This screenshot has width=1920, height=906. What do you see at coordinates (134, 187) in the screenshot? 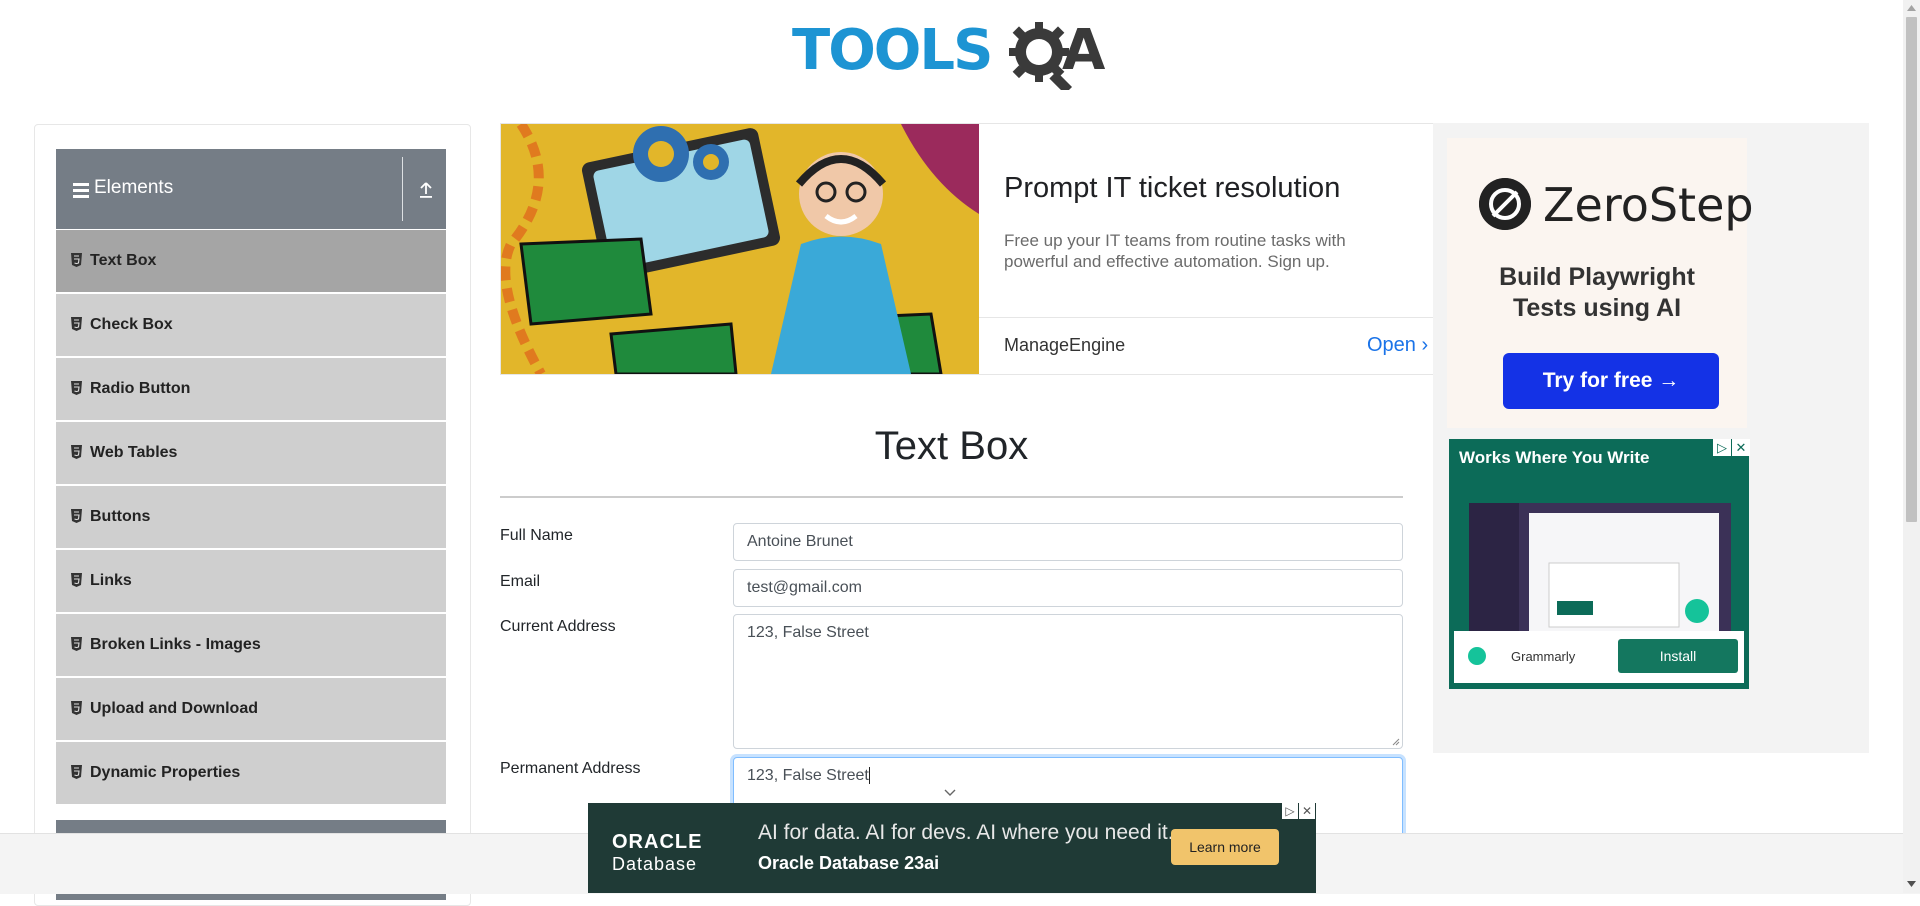
I see `group-title: Elements` at bounding box center [134, 187].